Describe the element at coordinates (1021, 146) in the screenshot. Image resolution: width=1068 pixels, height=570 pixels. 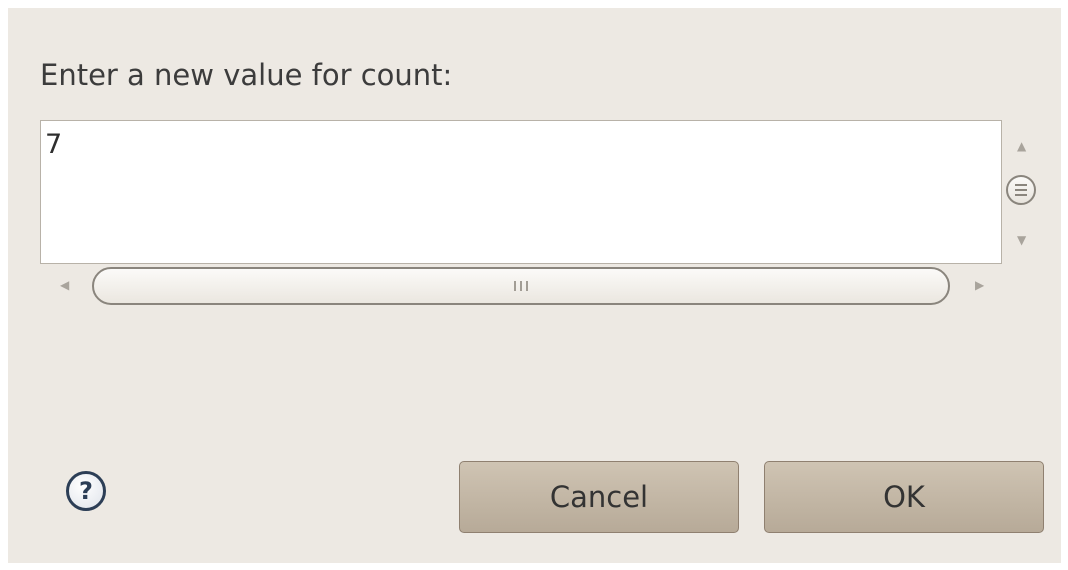
I see `scroll-up-icon: ▲` at that location.